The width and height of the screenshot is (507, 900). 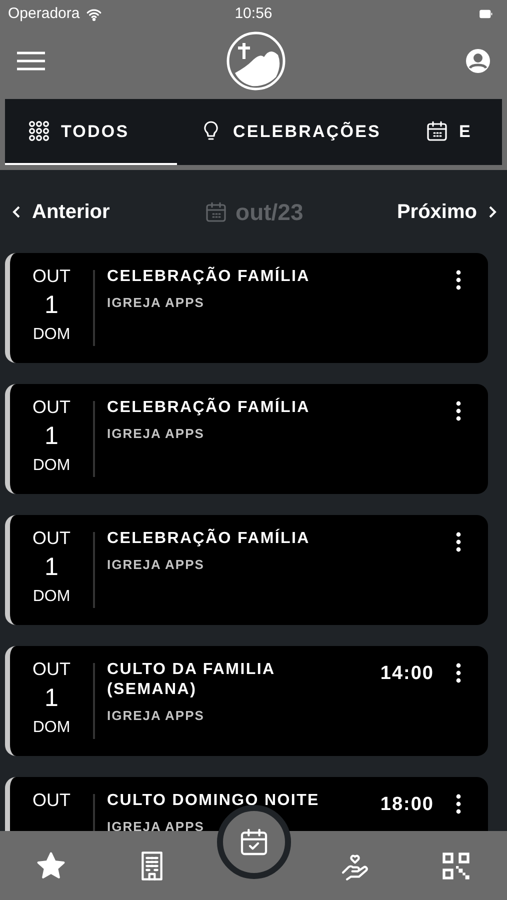 What do you see at coordinates (50, 866) in the screenshot?
I see `star-icon` at bounding box center [50, 866].